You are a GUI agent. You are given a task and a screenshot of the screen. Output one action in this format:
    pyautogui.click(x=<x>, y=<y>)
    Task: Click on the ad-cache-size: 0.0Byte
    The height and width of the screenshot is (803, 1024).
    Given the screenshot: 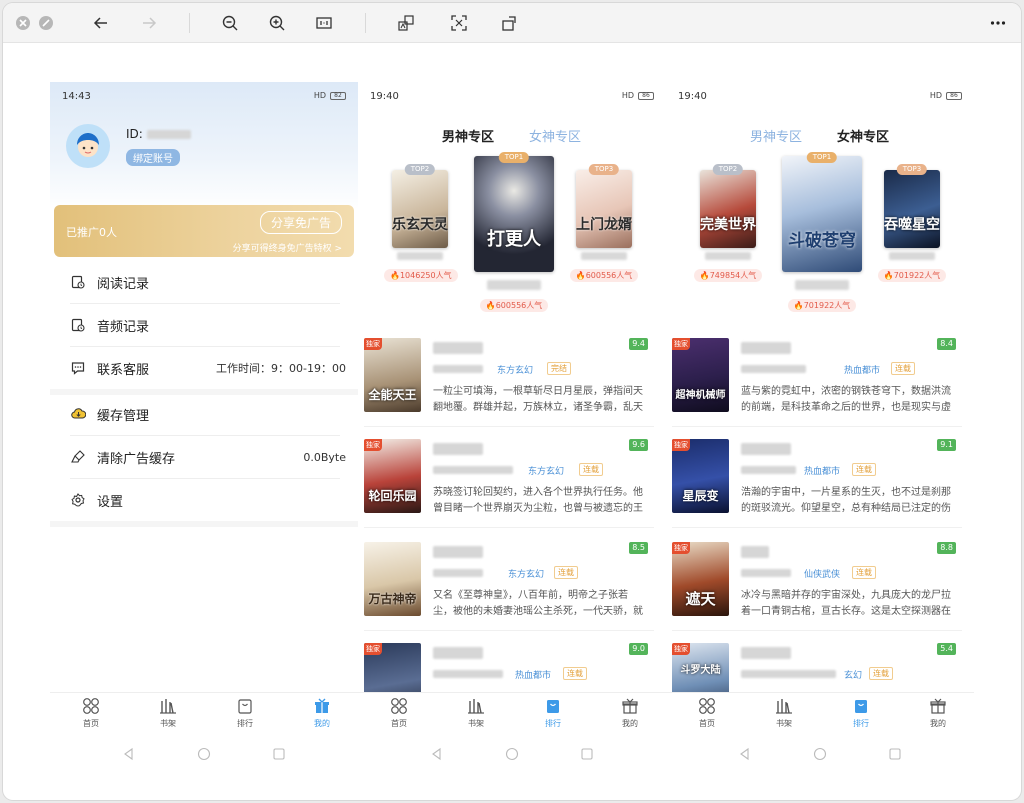 What is the action you would take?
    pyautogui.click(x=324, y=457)
    